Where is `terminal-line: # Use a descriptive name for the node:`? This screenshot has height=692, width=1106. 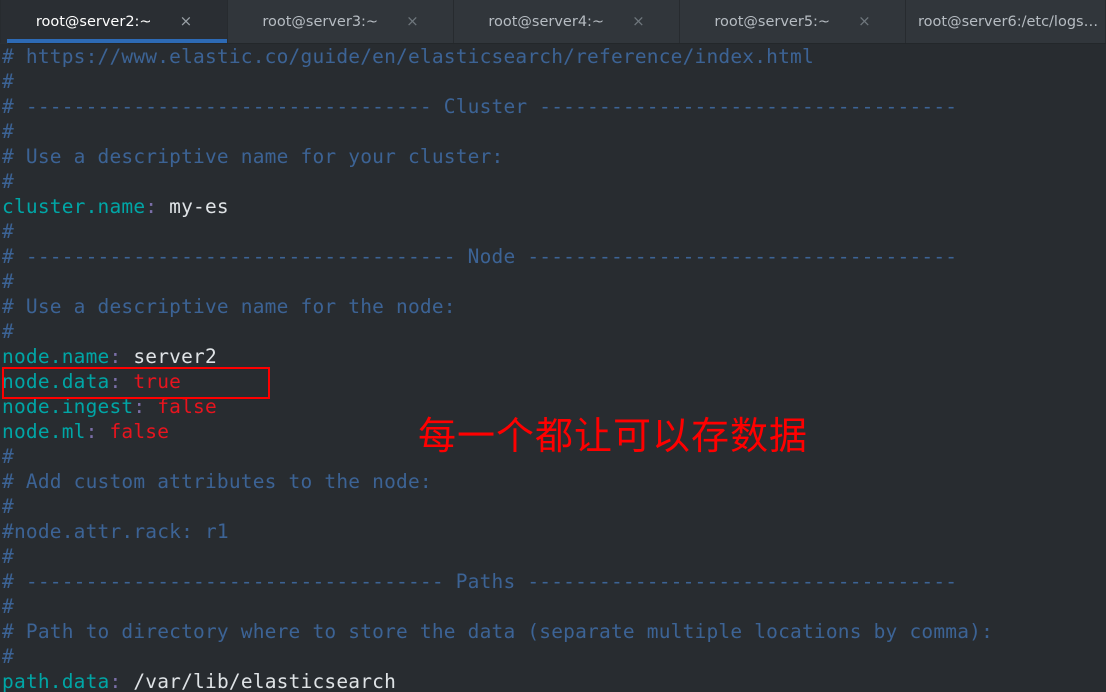
terminal-line: # Use a descriptive name for the node: is located at coordinates (554, 306).